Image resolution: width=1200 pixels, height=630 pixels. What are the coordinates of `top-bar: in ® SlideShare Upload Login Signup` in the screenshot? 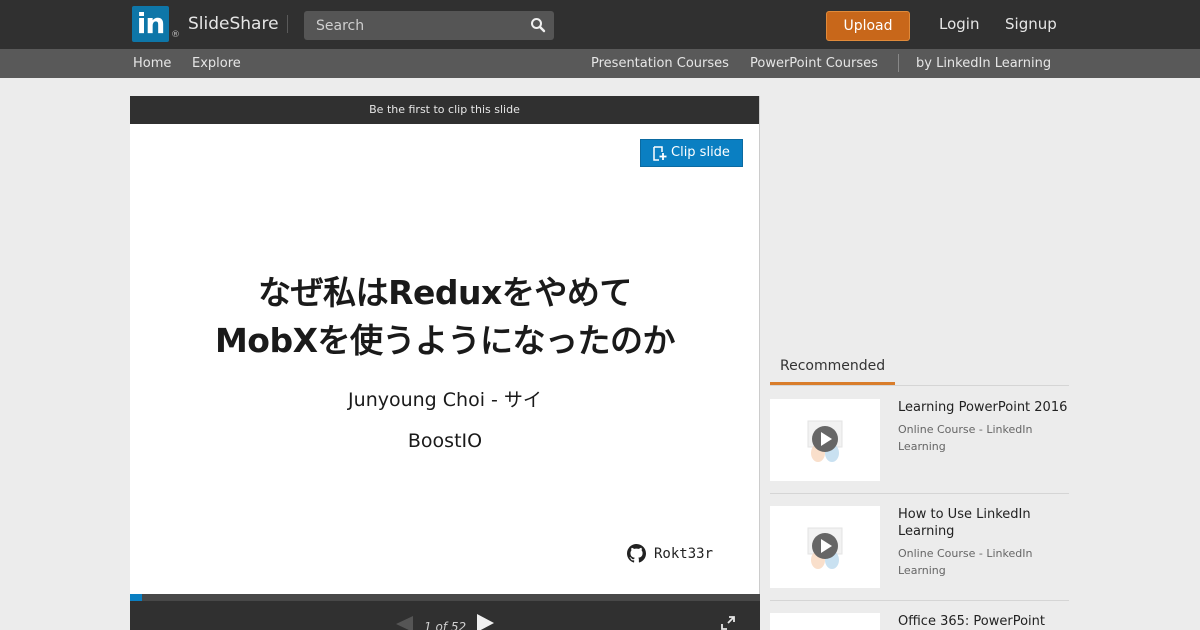 It's located at (600, 24).